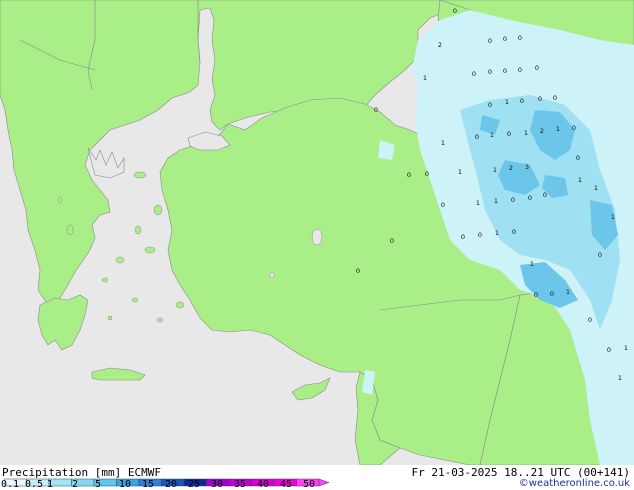 This screenshot has height=490, width=634. I want to click on credit-text: ©weatheronline.co.uk, so click(574, 483).